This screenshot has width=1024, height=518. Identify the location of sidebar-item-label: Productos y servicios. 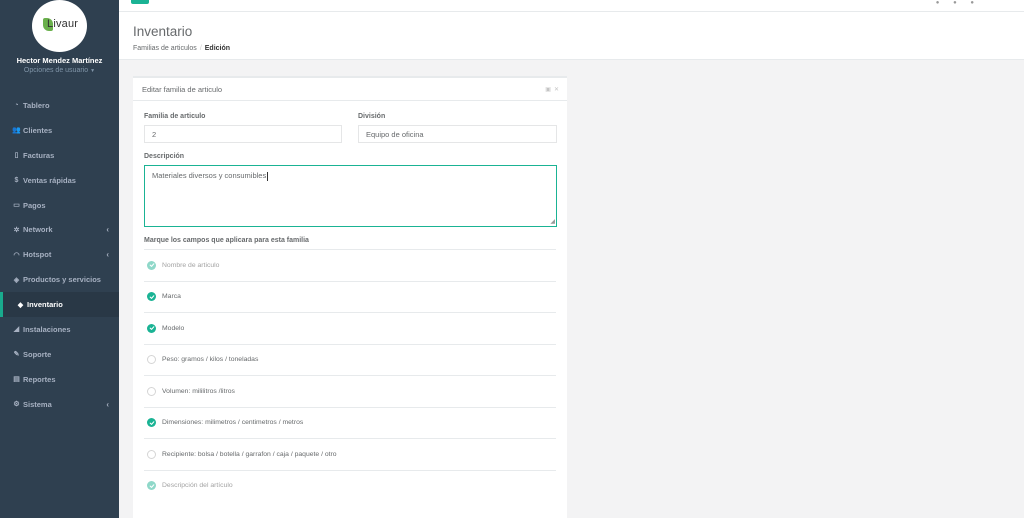
(62, 280).